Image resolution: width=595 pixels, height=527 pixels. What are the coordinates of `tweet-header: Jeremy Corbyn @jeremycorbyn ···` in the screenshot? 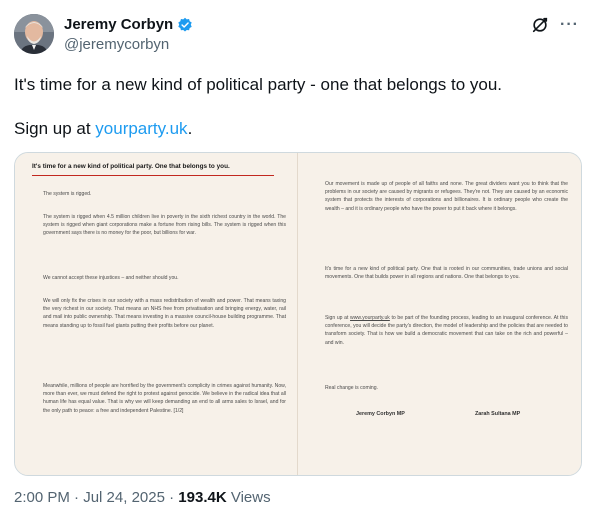 It's located at (297, 34).